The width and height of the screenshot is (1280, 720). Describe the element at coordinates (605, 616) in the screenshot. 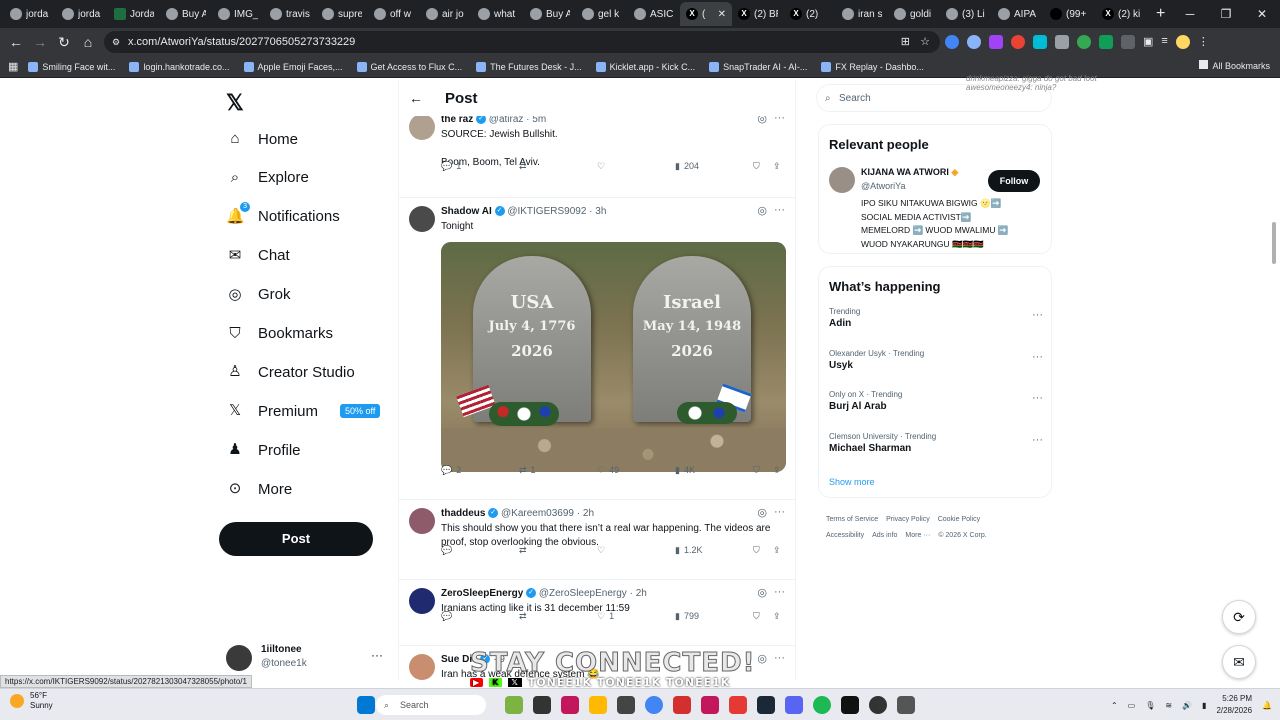

I see `like-button: ♡ 1` at that location.